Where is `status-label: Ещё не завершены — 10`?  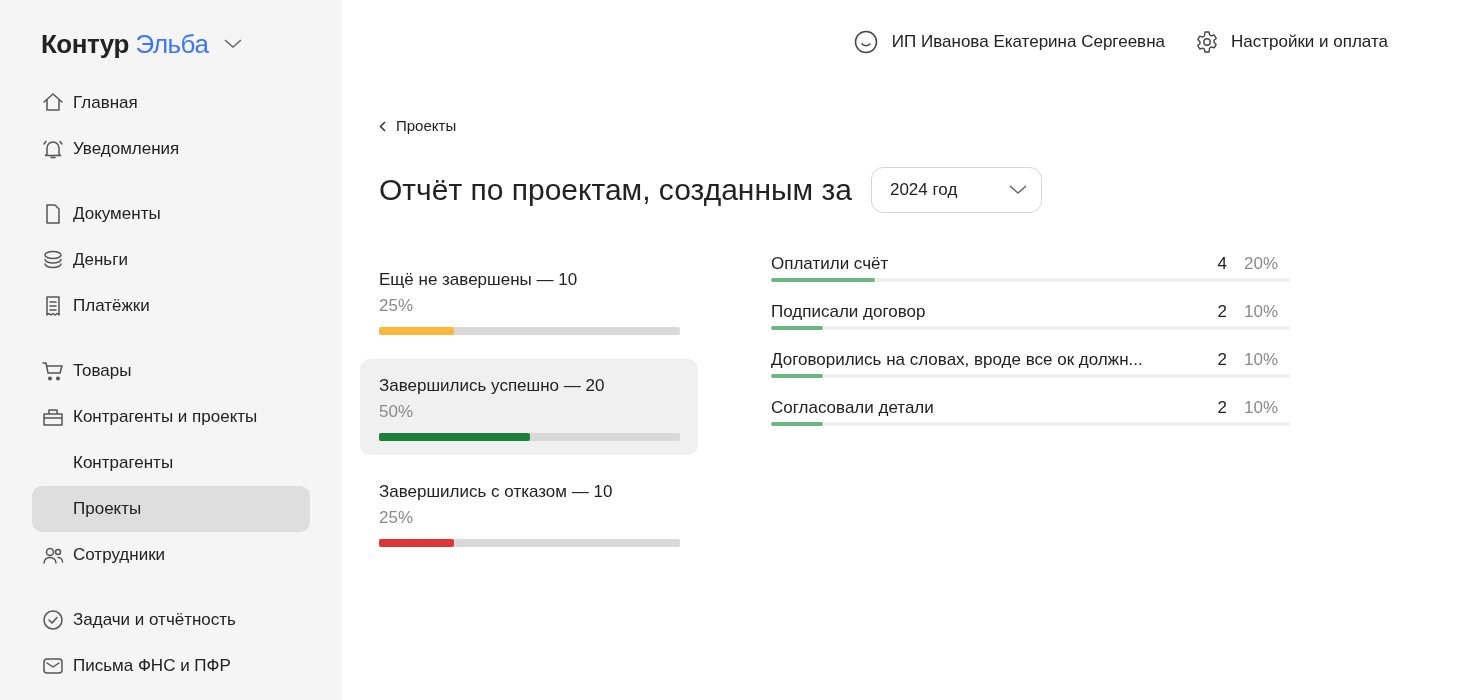 status-label: Ещё не завершены — 10 is located at coordinates (479, 279).